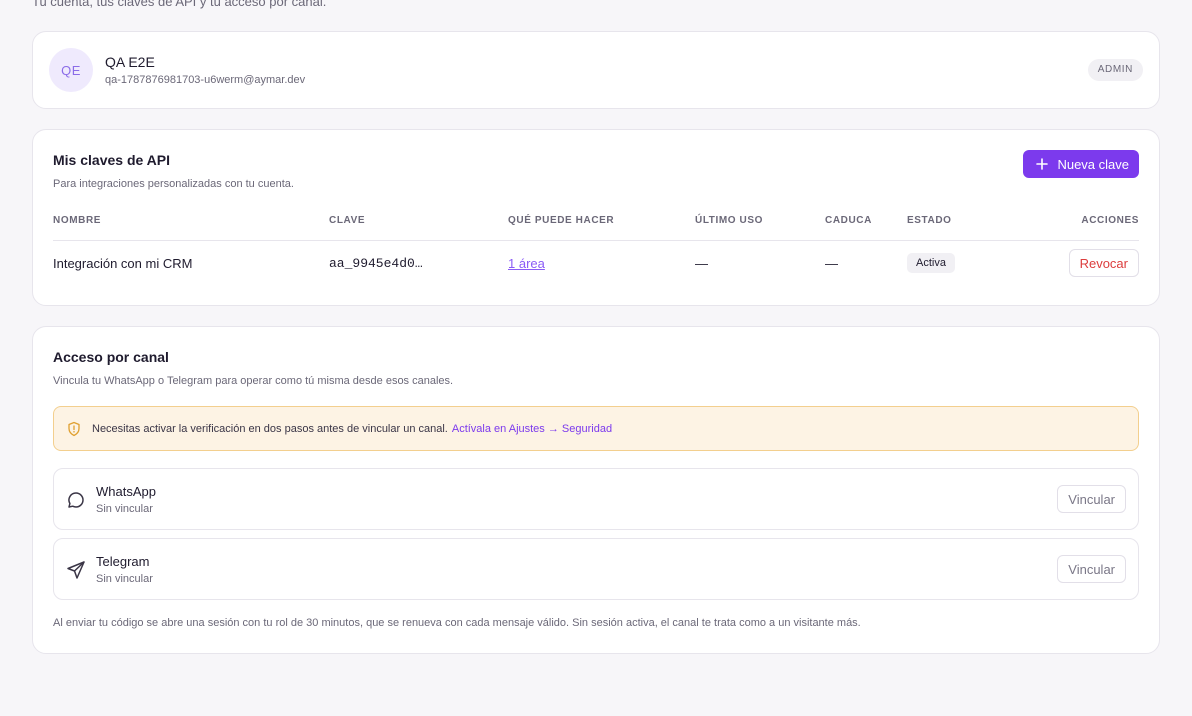 The image size is (1192, 716). I want to click on new-key-button: Nueva clave, so click(1081, 164).